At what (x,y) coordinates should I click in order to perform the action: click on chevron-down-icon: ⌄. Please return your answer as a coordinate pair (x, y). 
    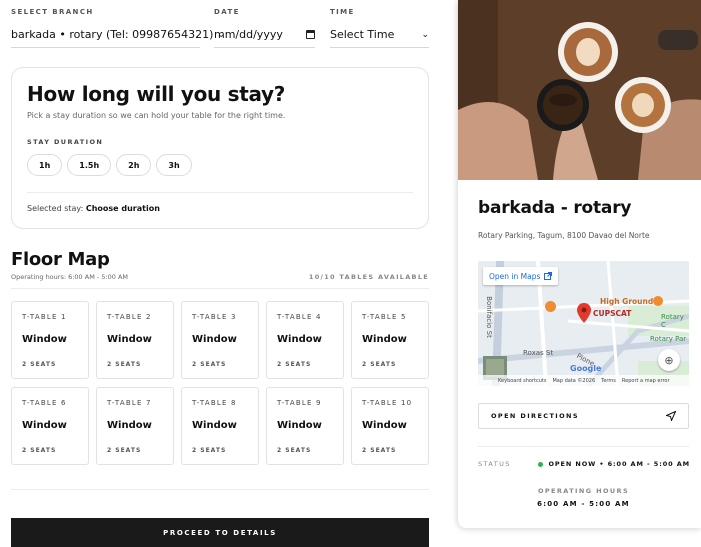
    Looking at the image, I should click on (425, 34).